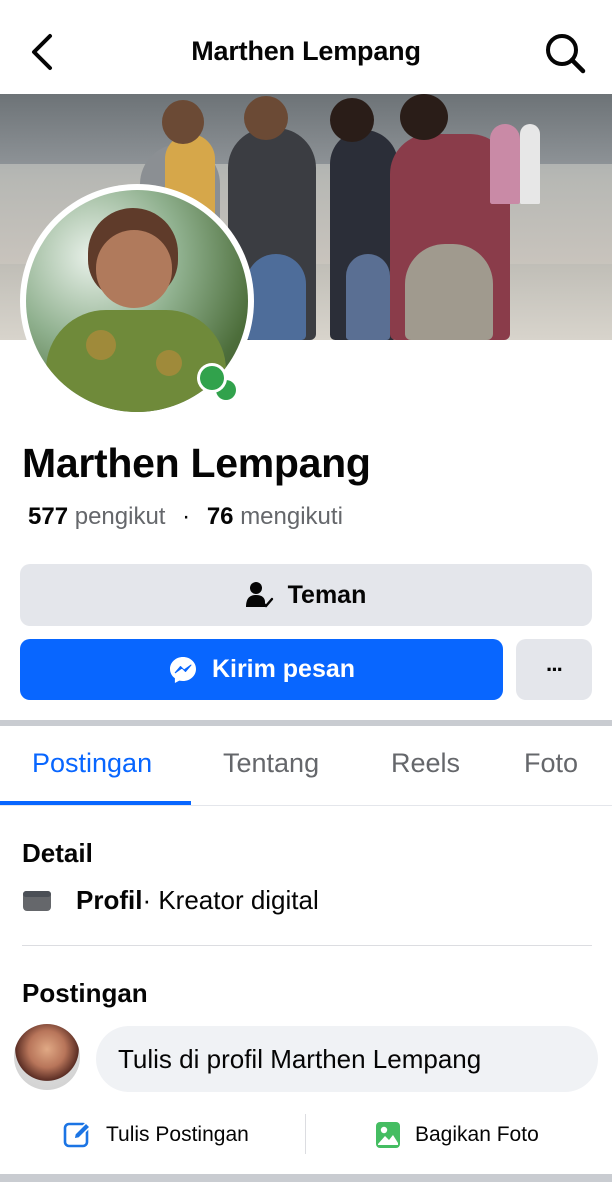  I want to click on profile-tabs: Postingan Tentang Reels Foto, so click(306, 767).